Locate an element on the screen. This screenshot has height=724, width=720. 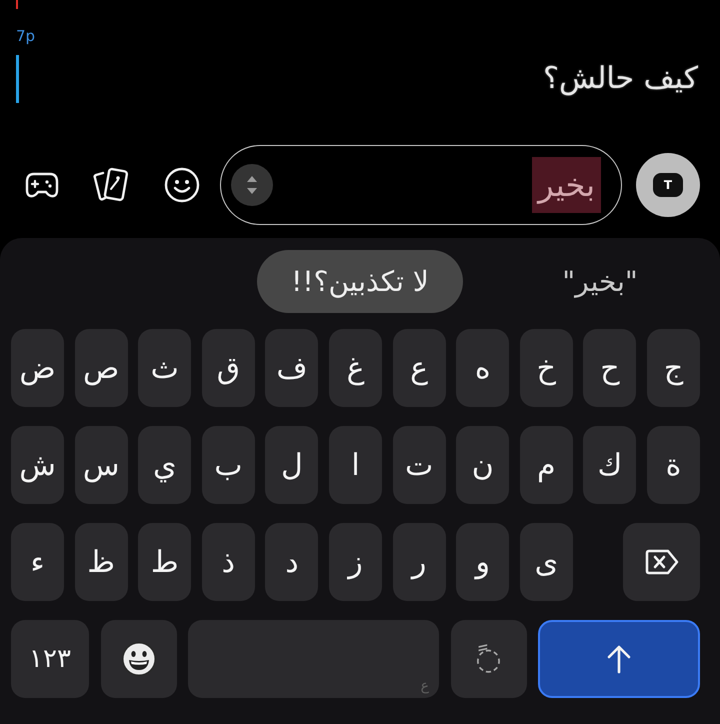
letter-key: ح is located at coordinates (609, 368).